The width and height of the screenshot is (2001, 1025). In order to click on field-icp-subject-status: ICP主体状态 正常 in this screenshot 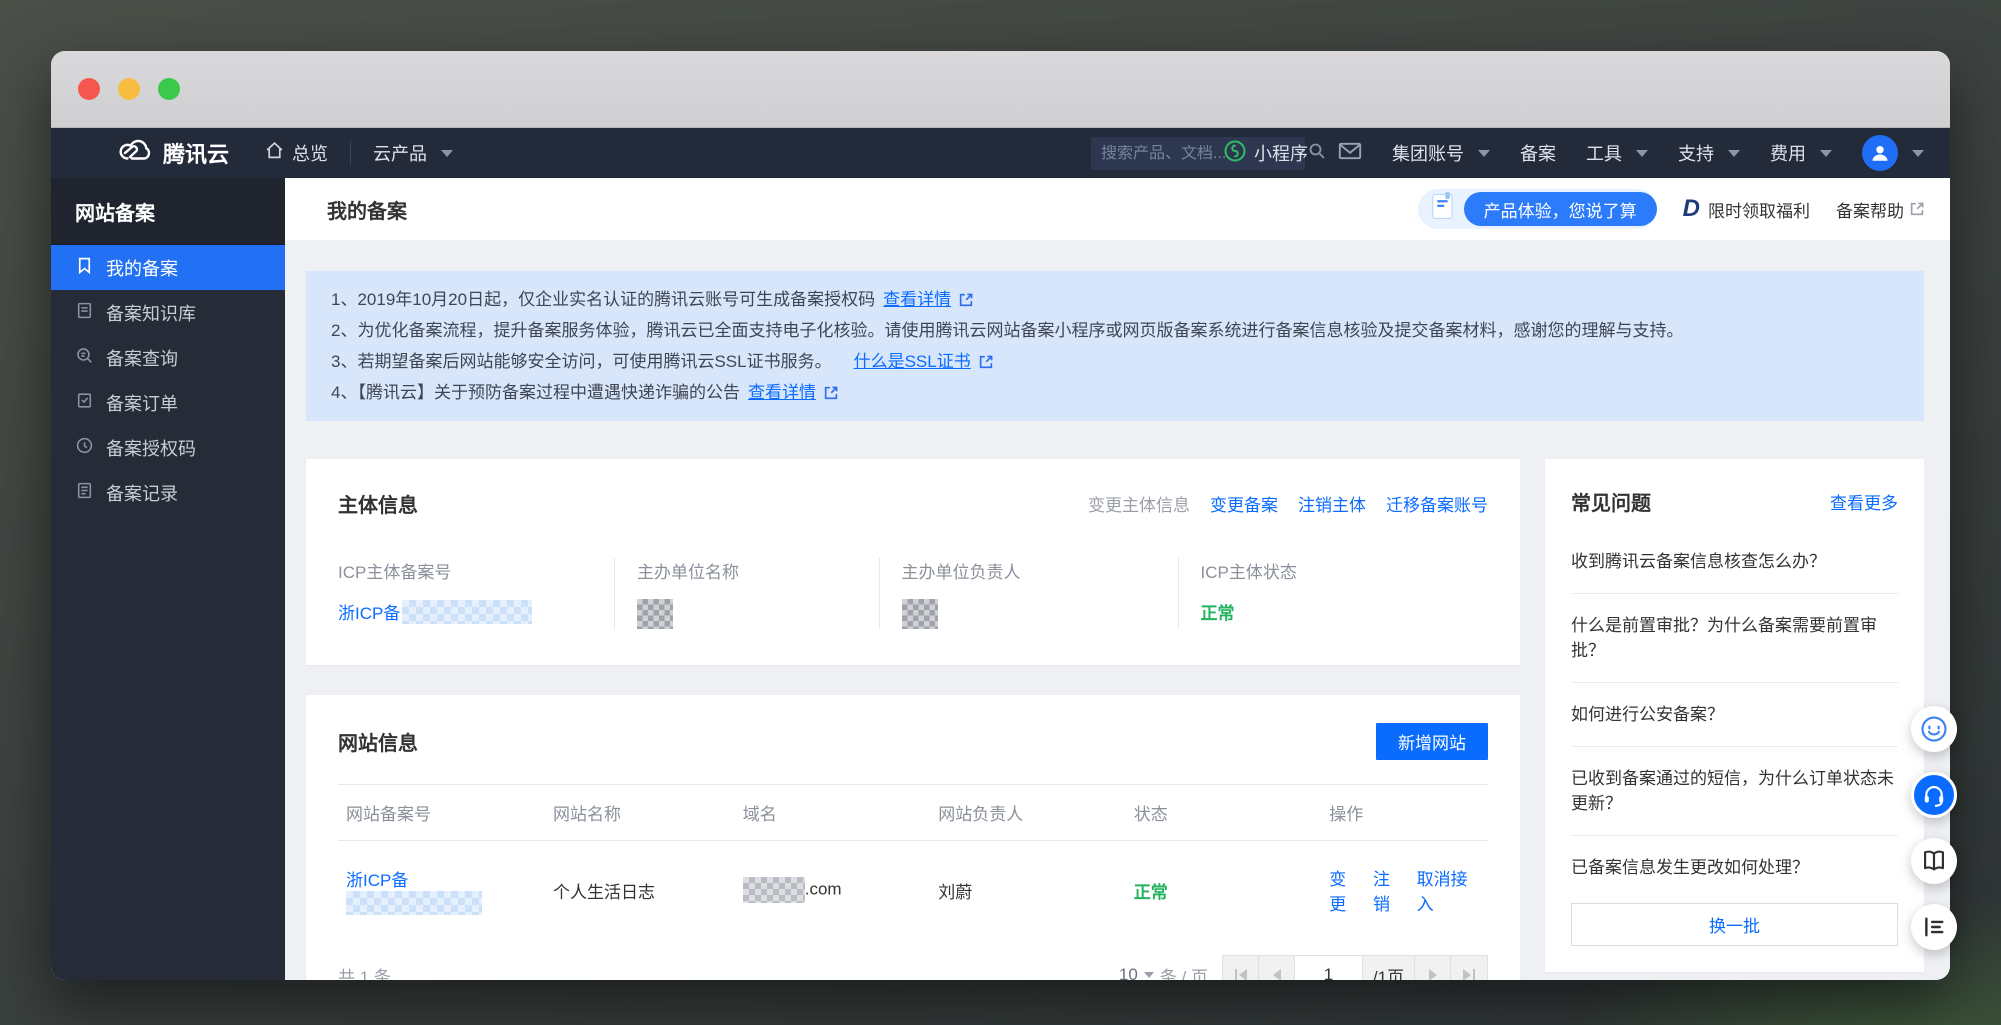, I will do `click(1333, 593)`.